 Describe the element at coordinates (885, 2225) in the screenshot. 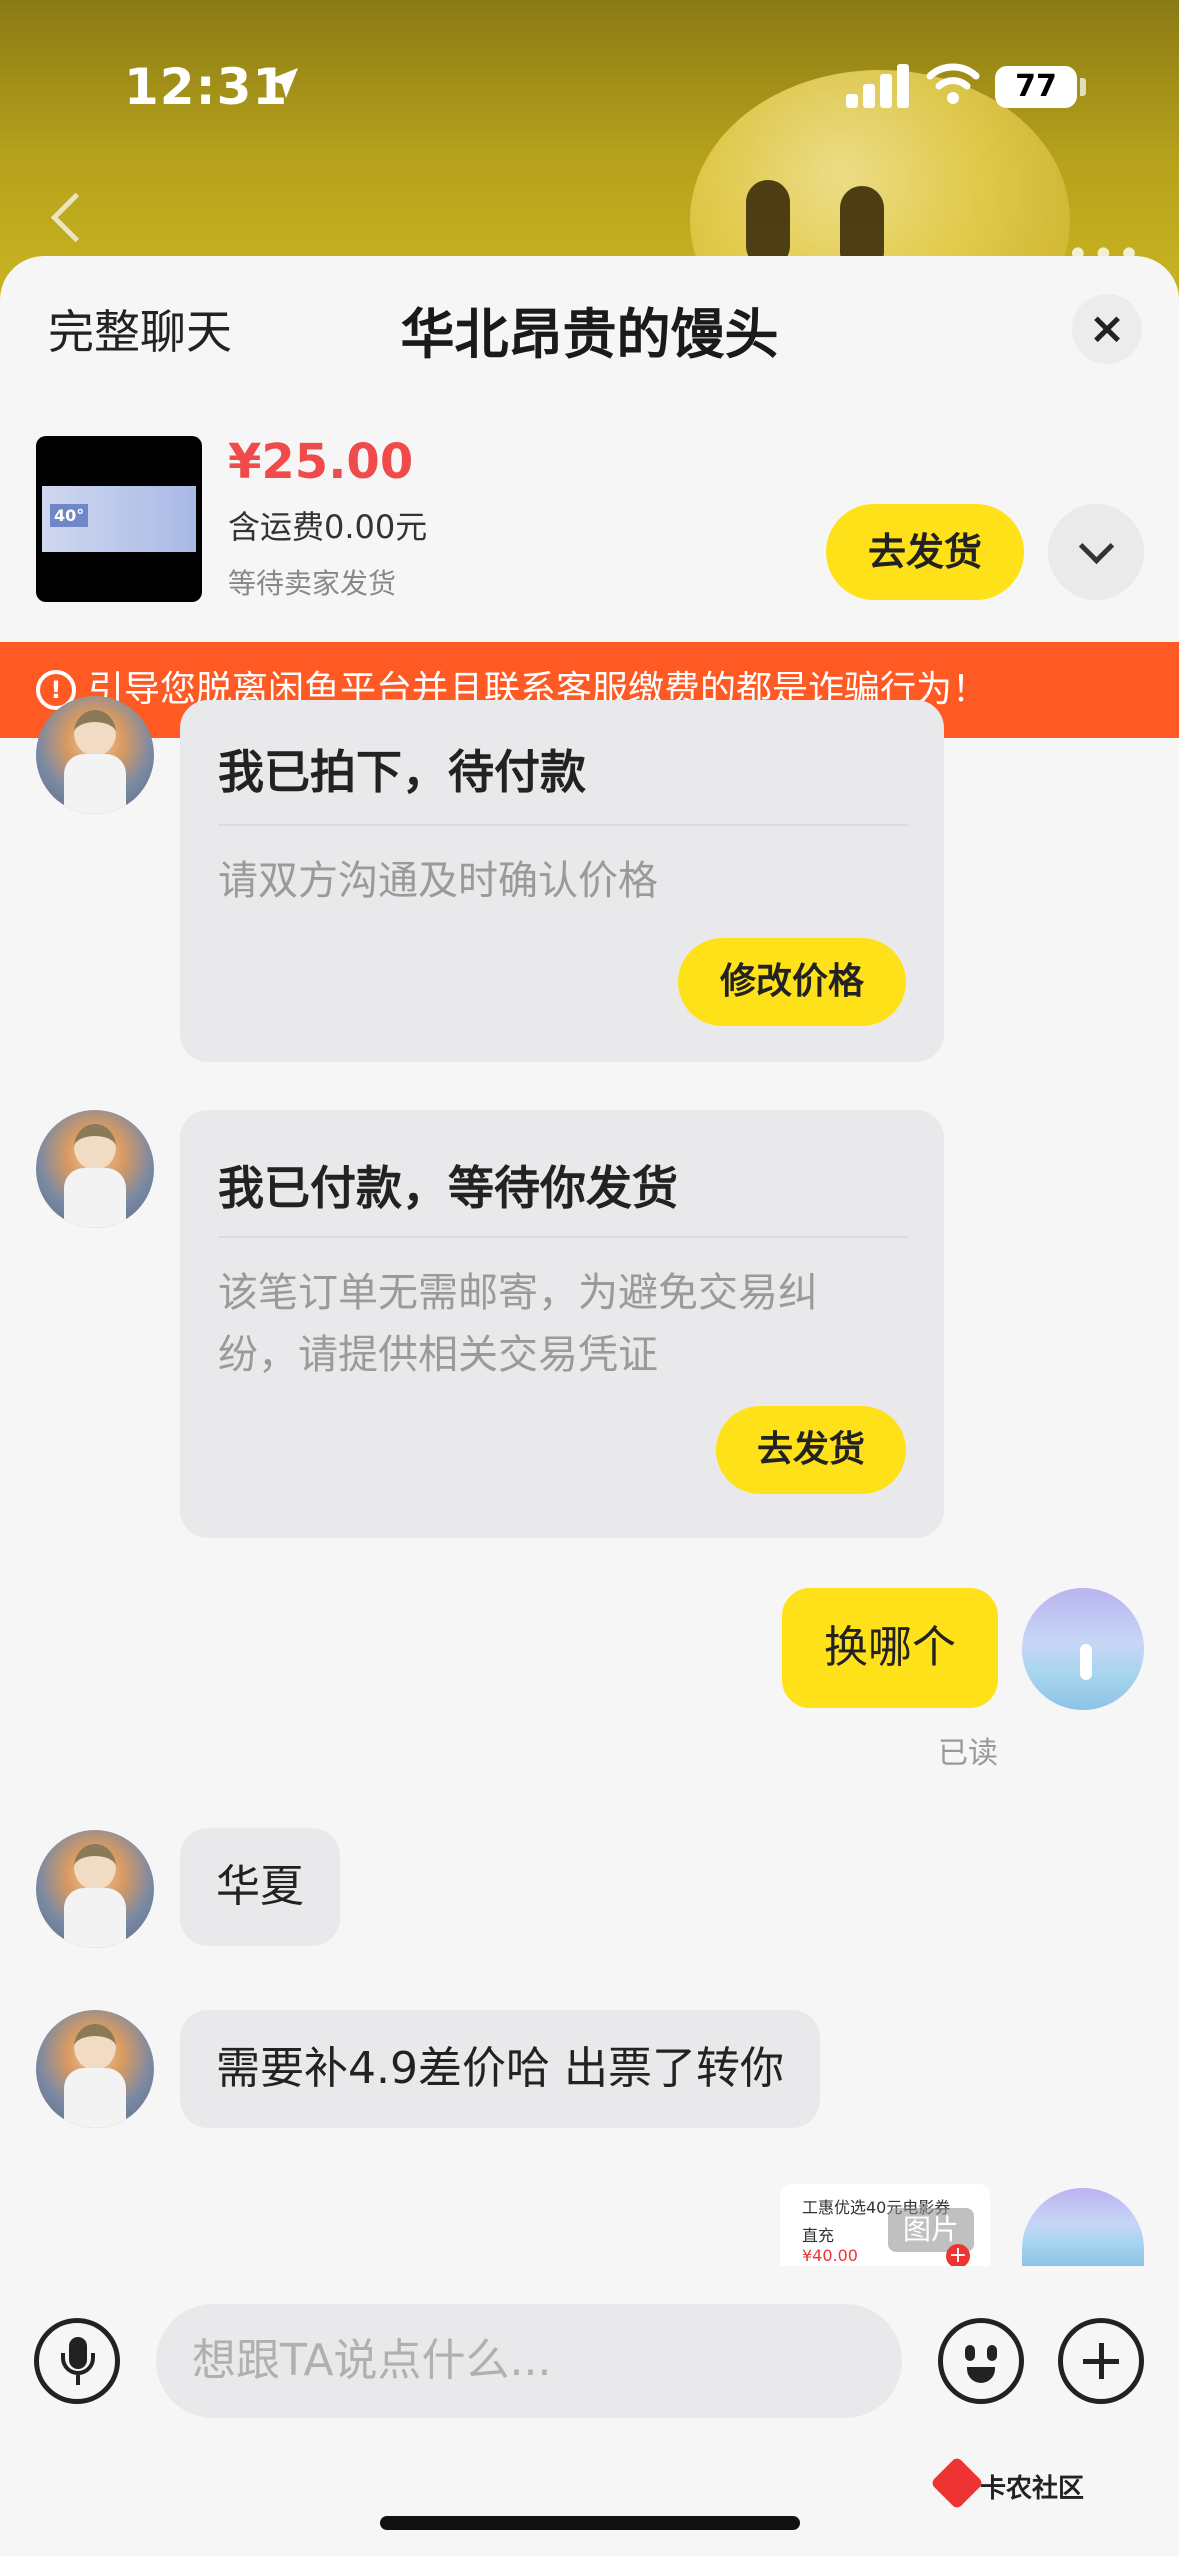

I see `image-message: 工惠优选40元电影券 直充 ¥40.00 图片 +` at that location.